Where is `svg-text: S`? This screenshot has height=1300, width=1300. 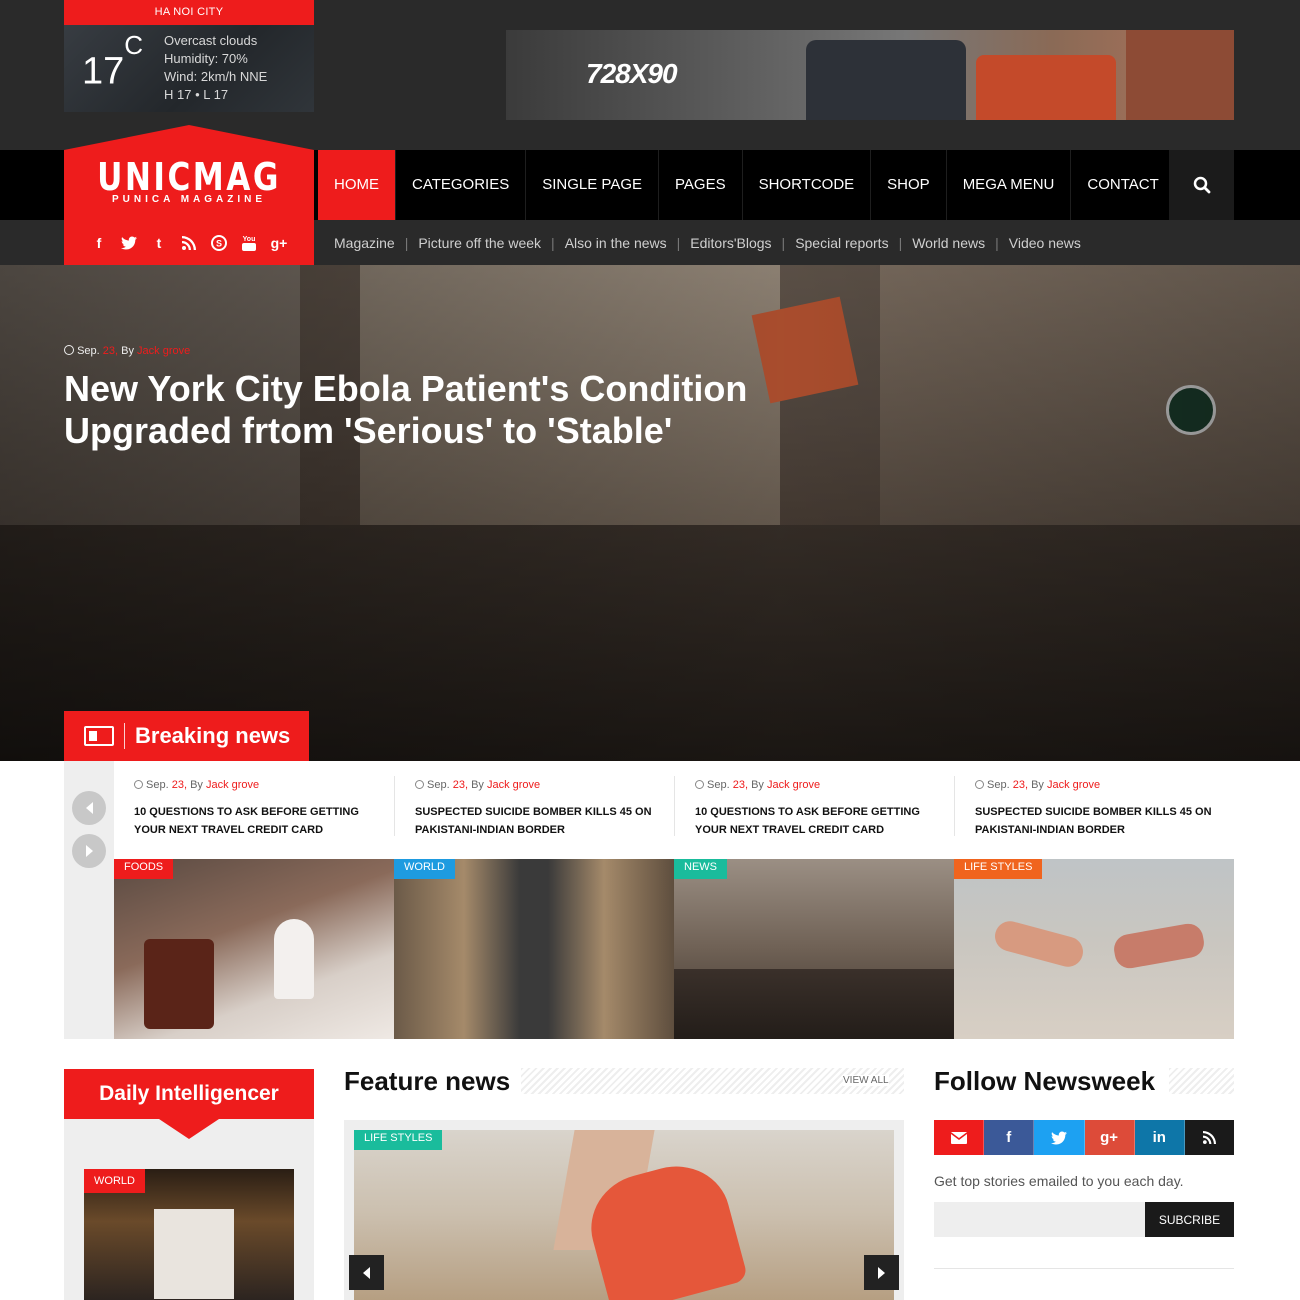
svg-text: S is located at coordinates (219, 243).